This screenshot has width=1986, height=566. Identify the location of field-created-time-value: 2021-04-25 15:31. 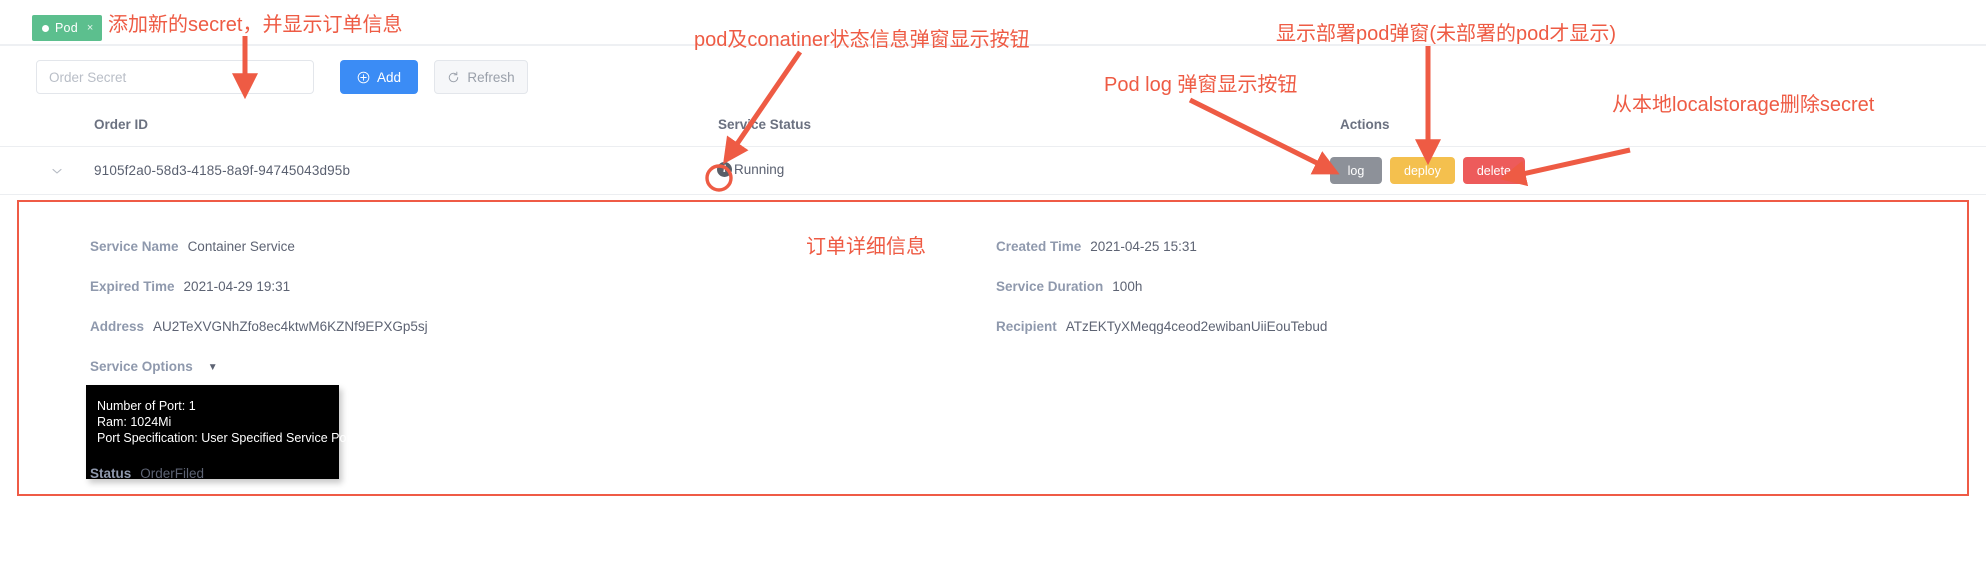
(1143, 246).